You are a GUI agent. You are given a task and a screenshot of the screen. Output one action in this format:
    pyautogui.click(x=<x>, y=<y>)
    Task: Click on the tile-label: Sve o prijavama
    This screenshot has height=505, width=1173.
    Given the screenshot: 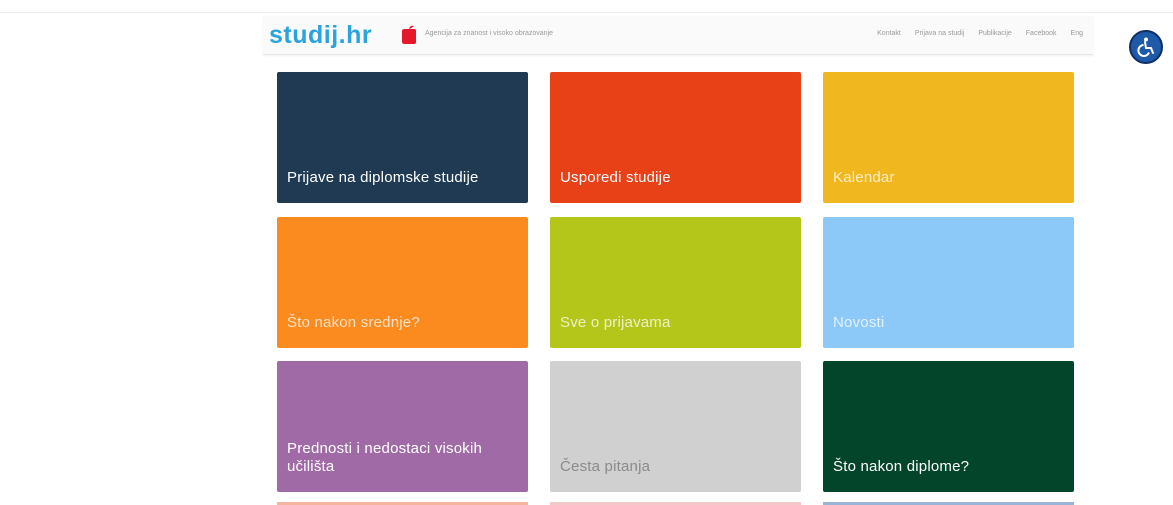 What is the action you would take?
    pyautogui.click(x=615, y=322)
    